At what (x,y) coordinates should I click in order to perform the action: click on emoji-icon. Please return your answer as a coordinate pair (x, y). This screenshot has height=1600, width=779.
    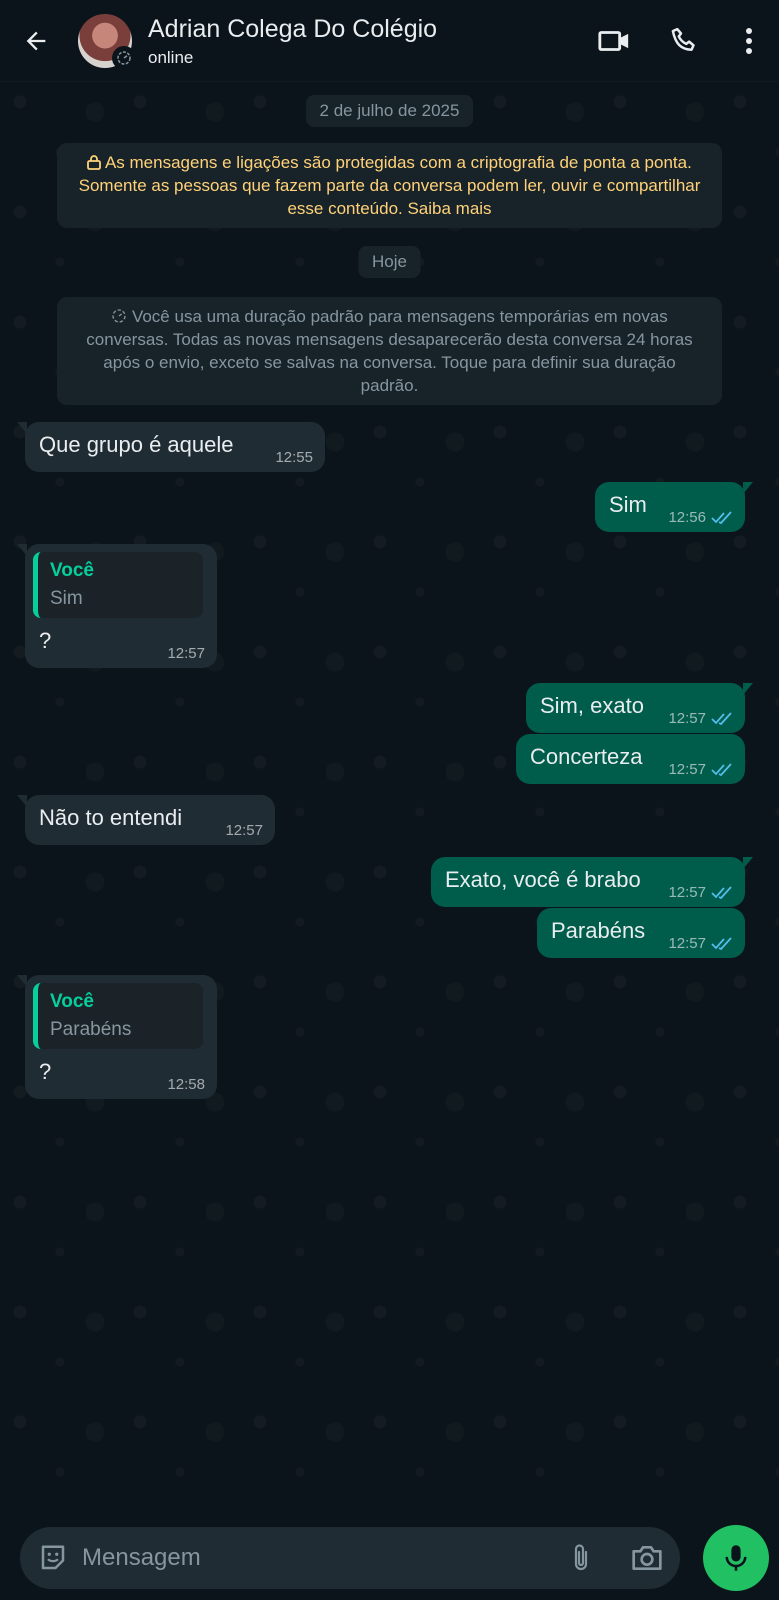
    Looking at the image, I should click on (53, 1557).